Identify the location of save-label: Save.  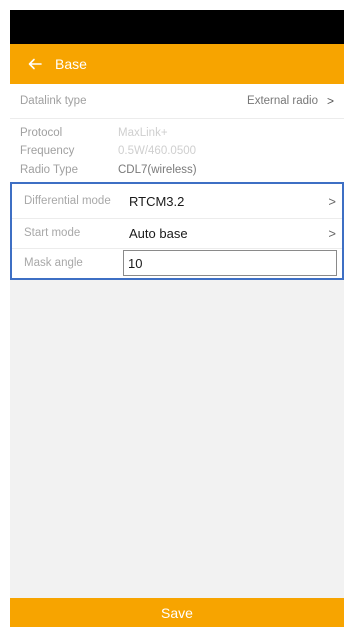
(177, 612).